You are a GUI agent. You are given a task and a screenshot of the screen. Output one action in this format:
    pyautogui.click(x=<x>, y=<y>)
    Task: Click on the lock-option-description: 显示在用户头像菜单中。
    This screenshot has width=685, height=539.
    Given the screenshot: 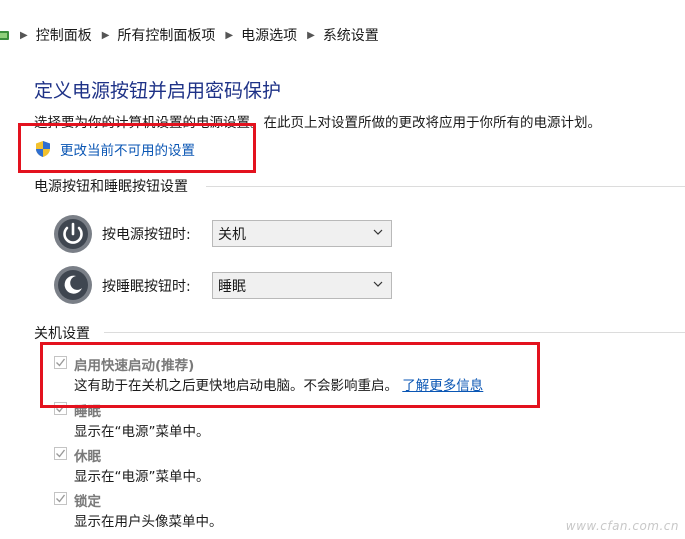 What is the action you would take?
    pyautogui.click(x=148, y=522)
    